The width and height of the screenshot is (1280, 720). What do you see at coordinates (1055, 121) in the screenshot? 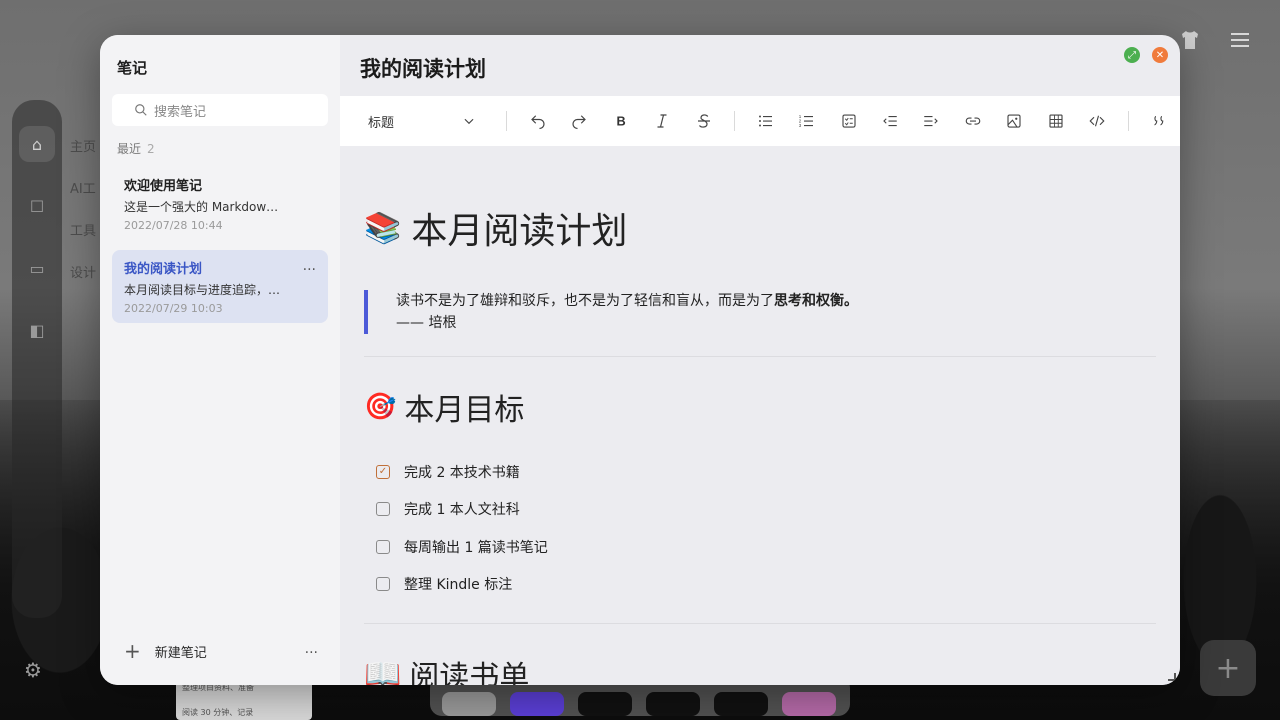
I see `table-icon` at bounding box center [1055, 121].